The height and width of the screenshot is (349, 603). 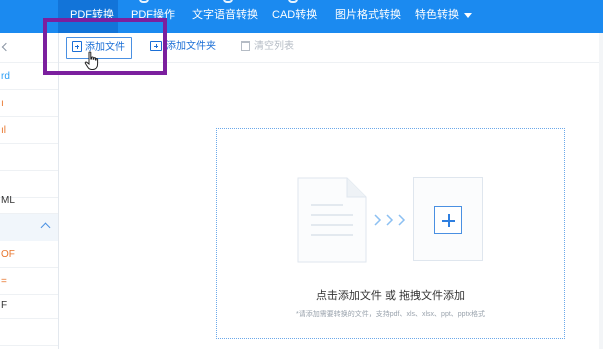 I want to click on document-icon, so click(x=332, y=220).